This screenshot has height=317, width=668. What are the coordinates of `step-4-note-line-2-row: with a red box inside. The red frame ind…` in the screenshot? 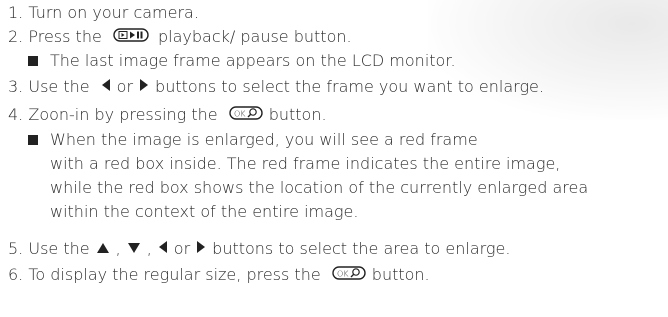 It's located at (305, 164).